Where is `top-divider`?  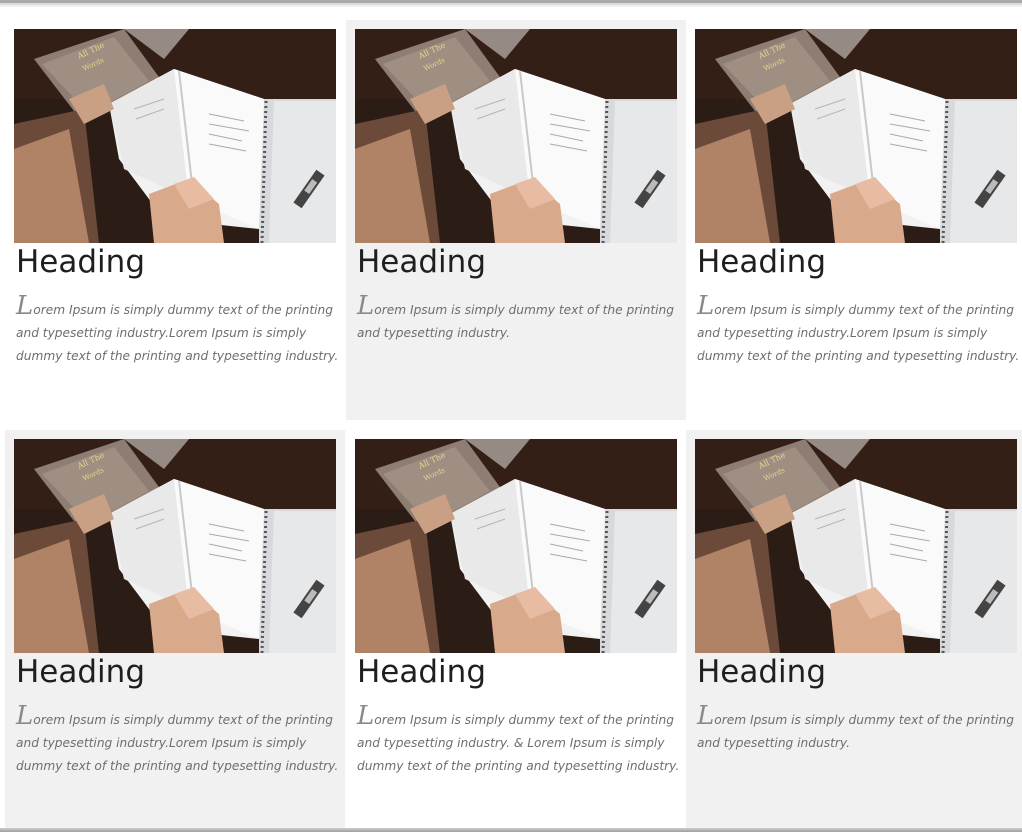
top-divider is located at coordinates (511, 5).